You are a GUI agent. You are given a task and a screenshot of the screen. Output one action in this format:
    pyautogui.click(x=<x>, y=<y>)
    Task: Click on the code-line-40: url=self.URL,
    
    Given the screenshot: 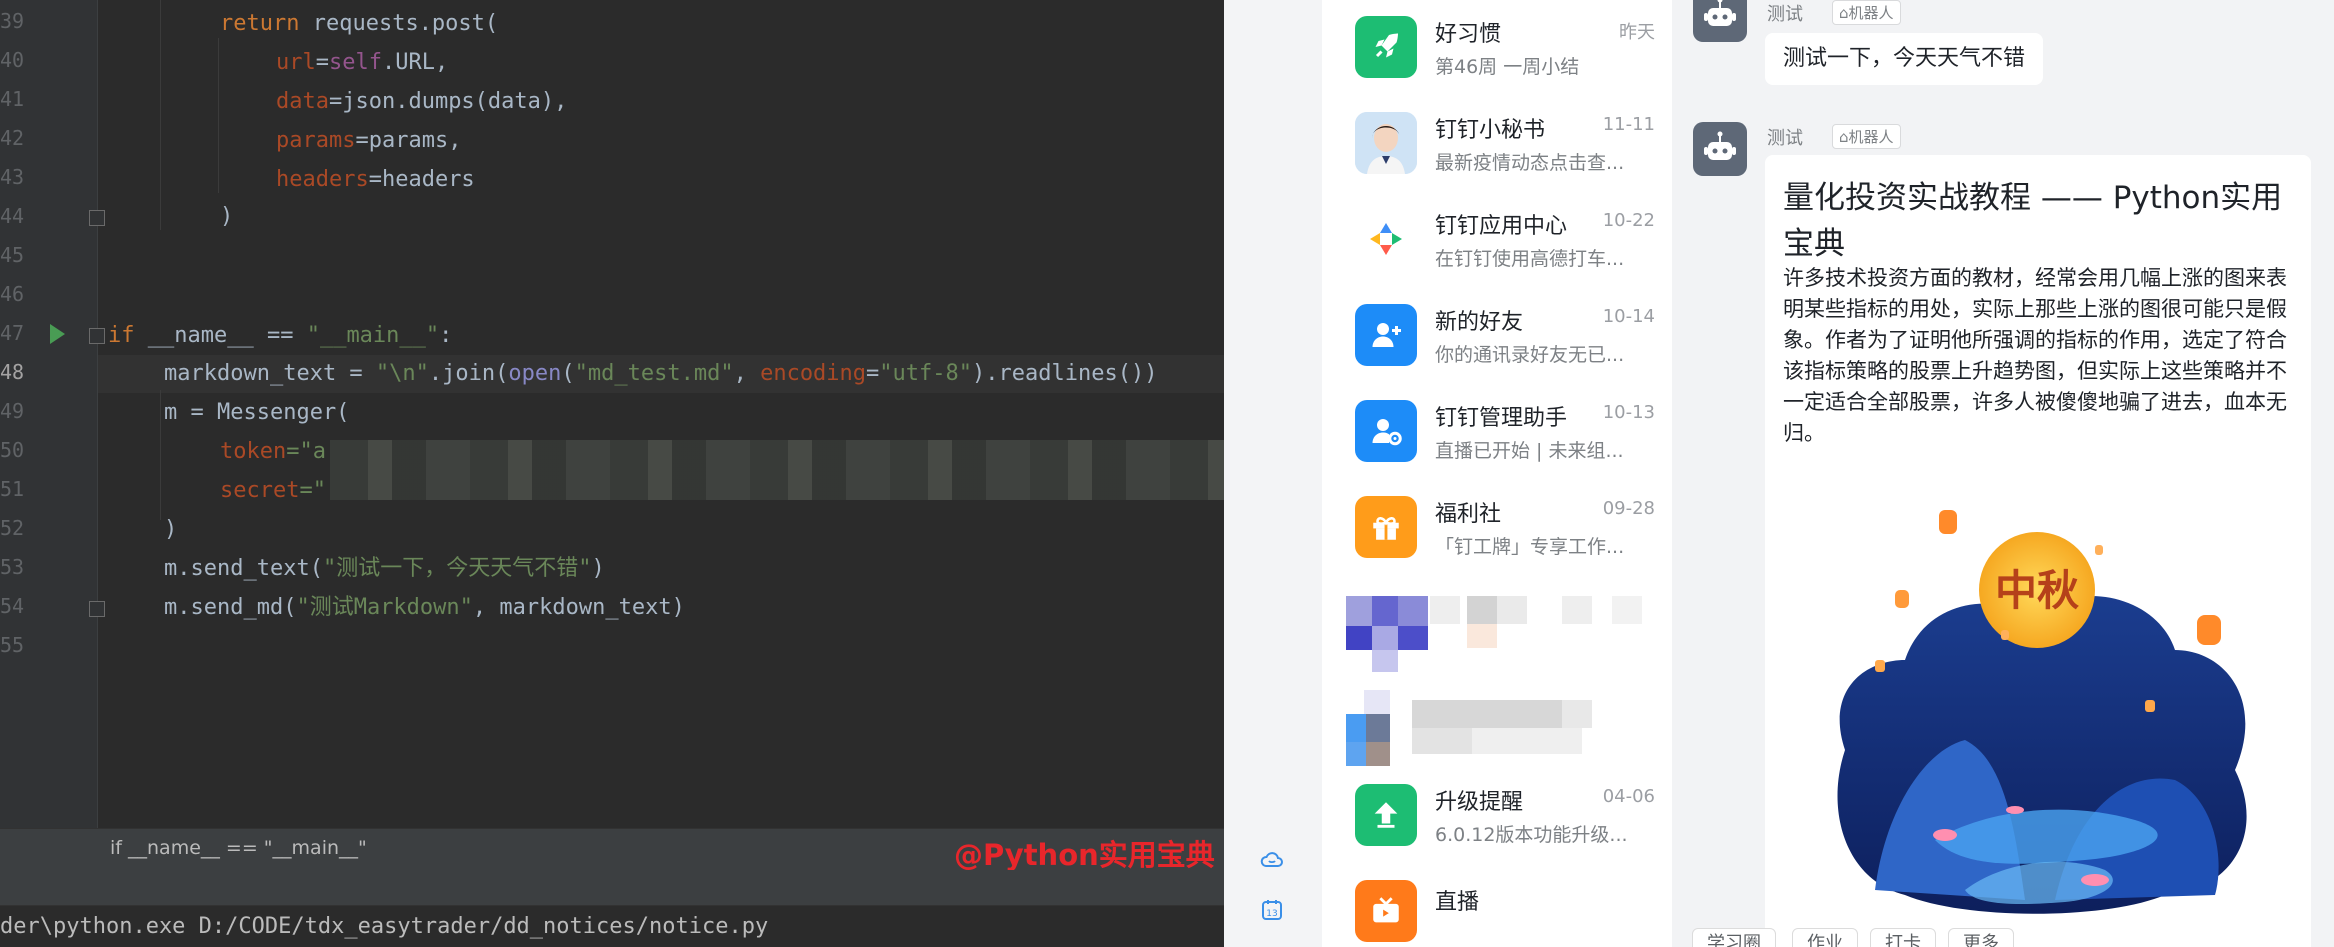 What is the action you would take?
    pyautogui.click(x=362, y=63)
    